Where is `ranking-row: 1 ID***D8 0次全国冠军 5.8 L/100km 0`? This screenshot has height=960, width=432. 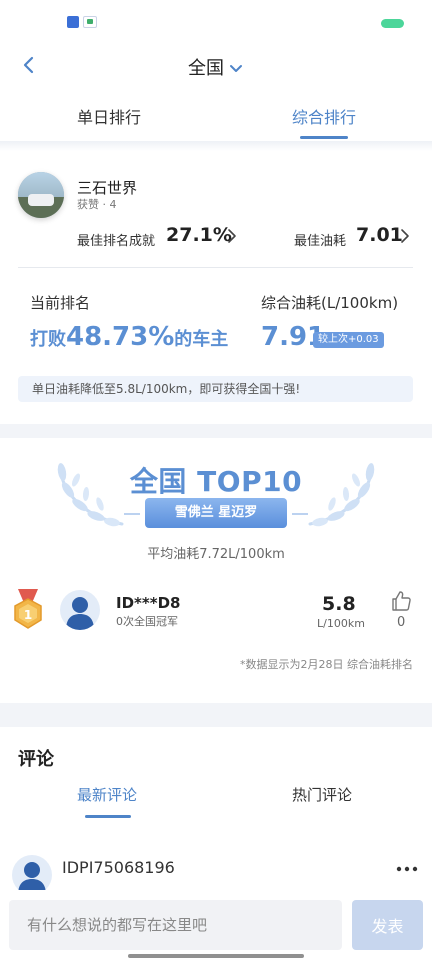
ranking-row: 1 ID***D8 0次全国冠军 5.8 L/100km 0 is located at coordinates (216, 615).